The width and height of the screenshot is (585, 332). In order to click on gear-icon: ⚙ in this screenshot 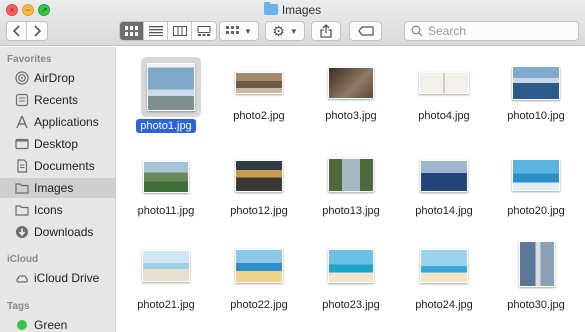, I will do `click(278, 31)`.